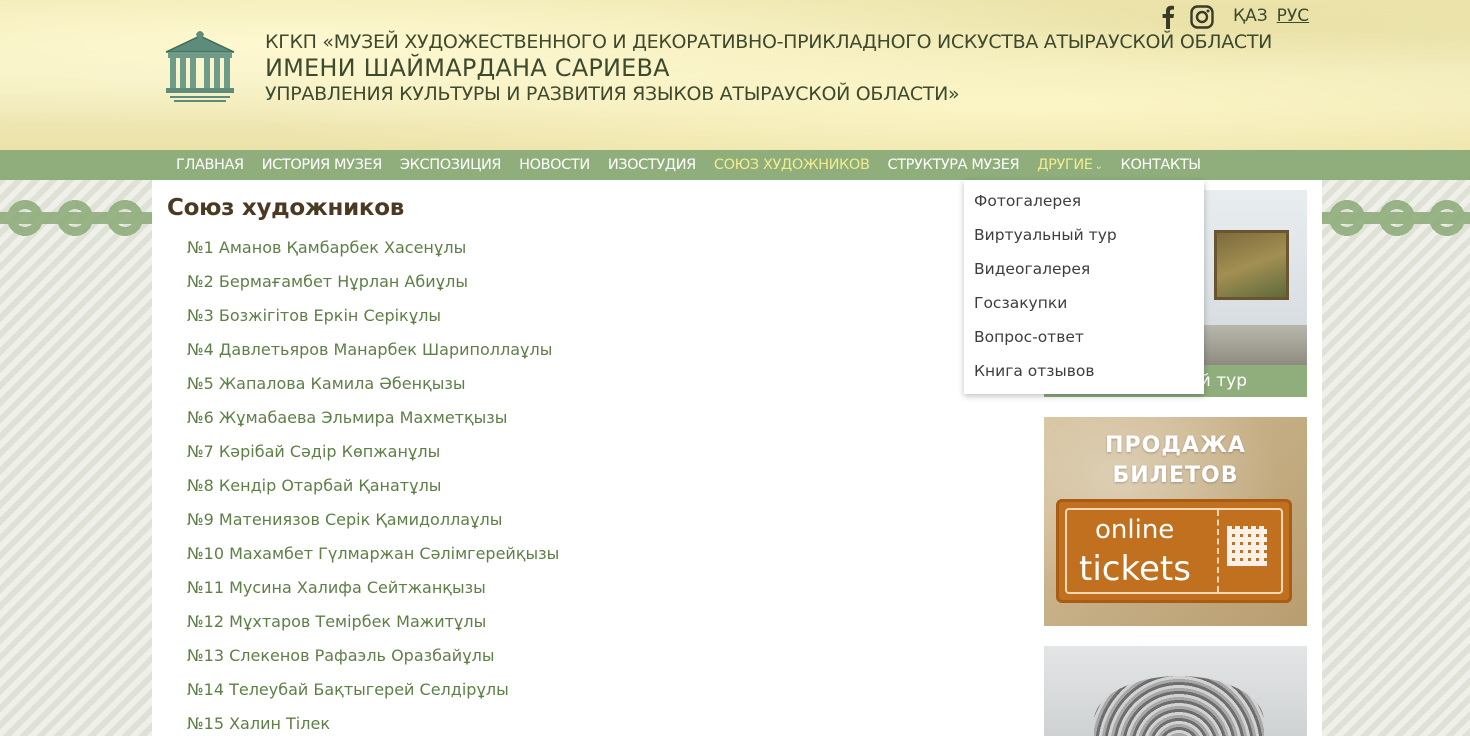 The height and width of the screenshot is (736, 1470). I want to click on page-title: Союз художников, so click(285, 208).